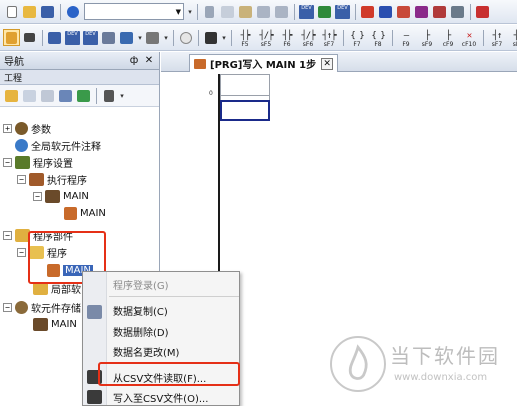  I want to click on ladder-symbol-button: ├ cF9, so click(448, 38).